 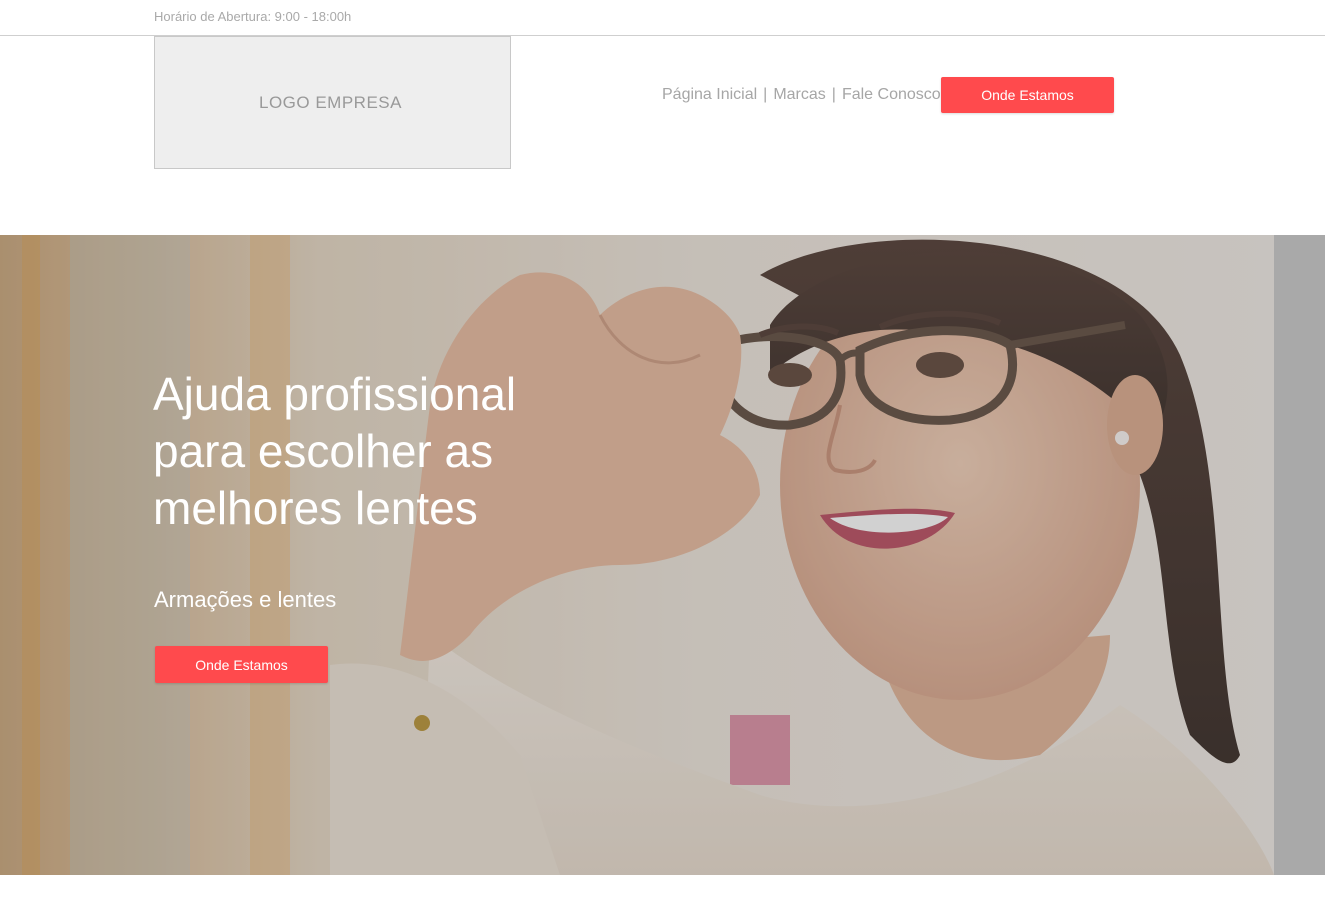 What do you see at coordinates (799, 95) in the screenshot?
I see `nav-link-brands: Marcas` at bounding box center [799, 95].